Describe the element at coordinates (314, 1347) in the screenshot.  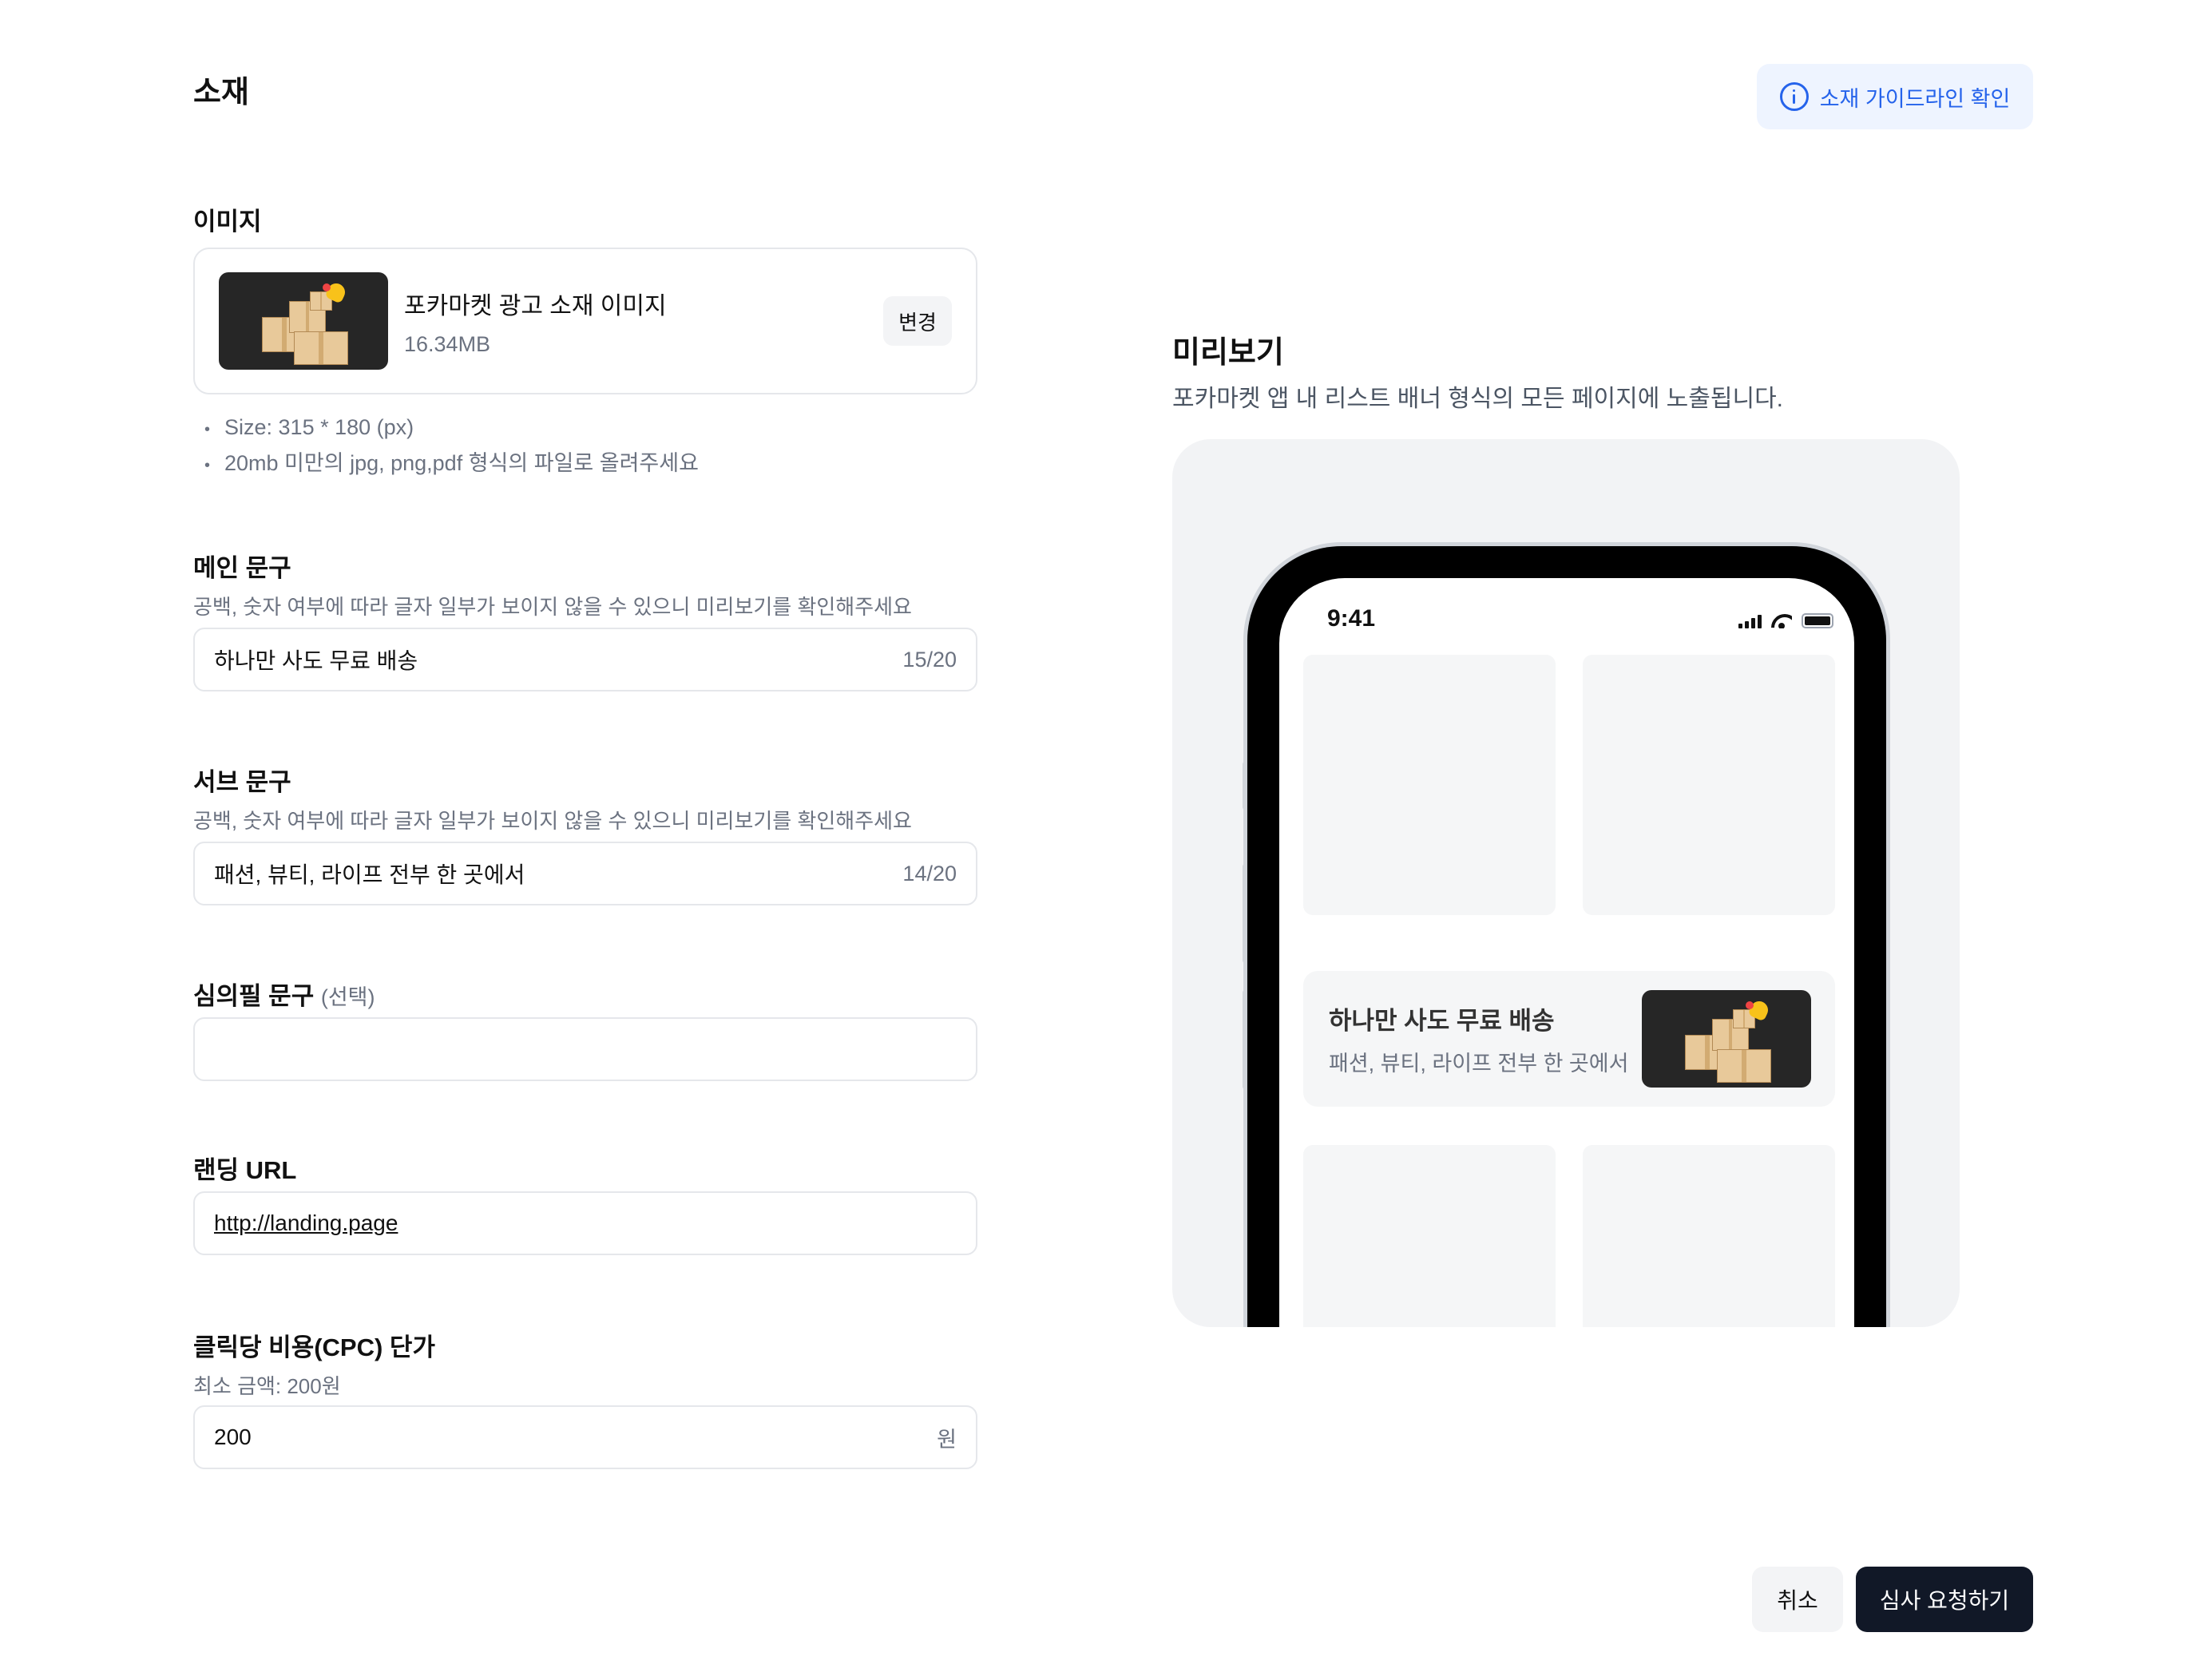
I see `cpc-label: 클릭당 비용(CPC) 단가` at that location.